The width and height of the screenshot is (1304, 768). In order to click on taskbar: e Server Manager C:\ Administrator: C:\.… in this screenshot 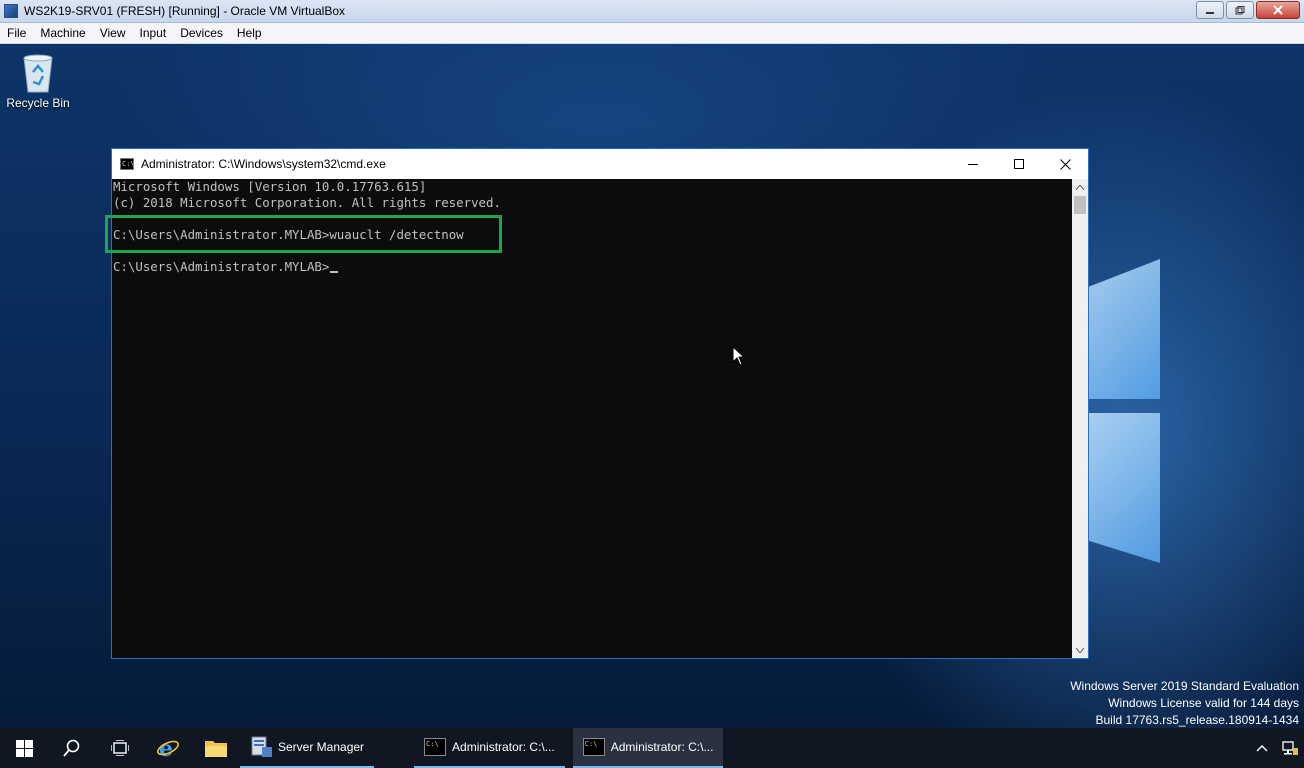, I will do `click(652, 748)`.